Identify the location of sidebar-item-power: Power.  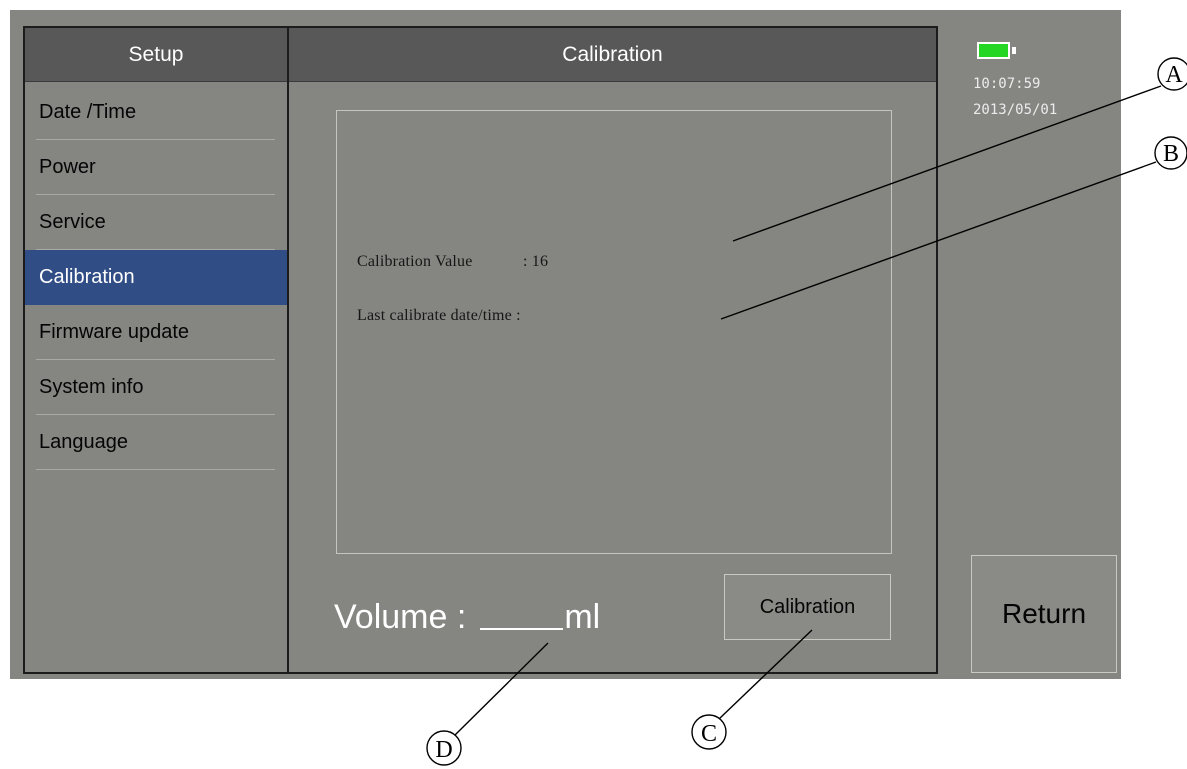
(156, 167).